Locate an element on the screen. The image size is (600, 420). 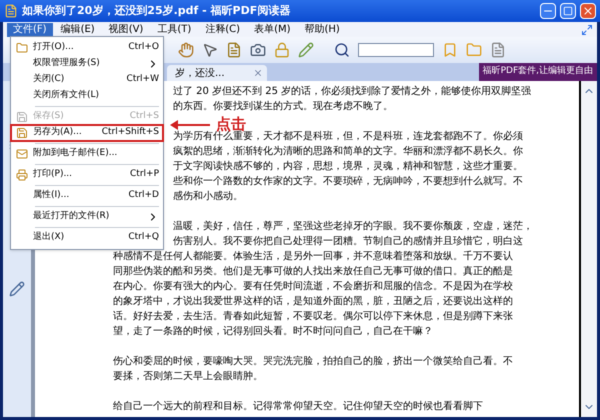
text-line: 伤心和委屈的时候，要嚎啕大哭。哭完洗完脸，拍拍自己的脸，挤出一个微笑给自己看。不 is located at coordinates (313, 361).